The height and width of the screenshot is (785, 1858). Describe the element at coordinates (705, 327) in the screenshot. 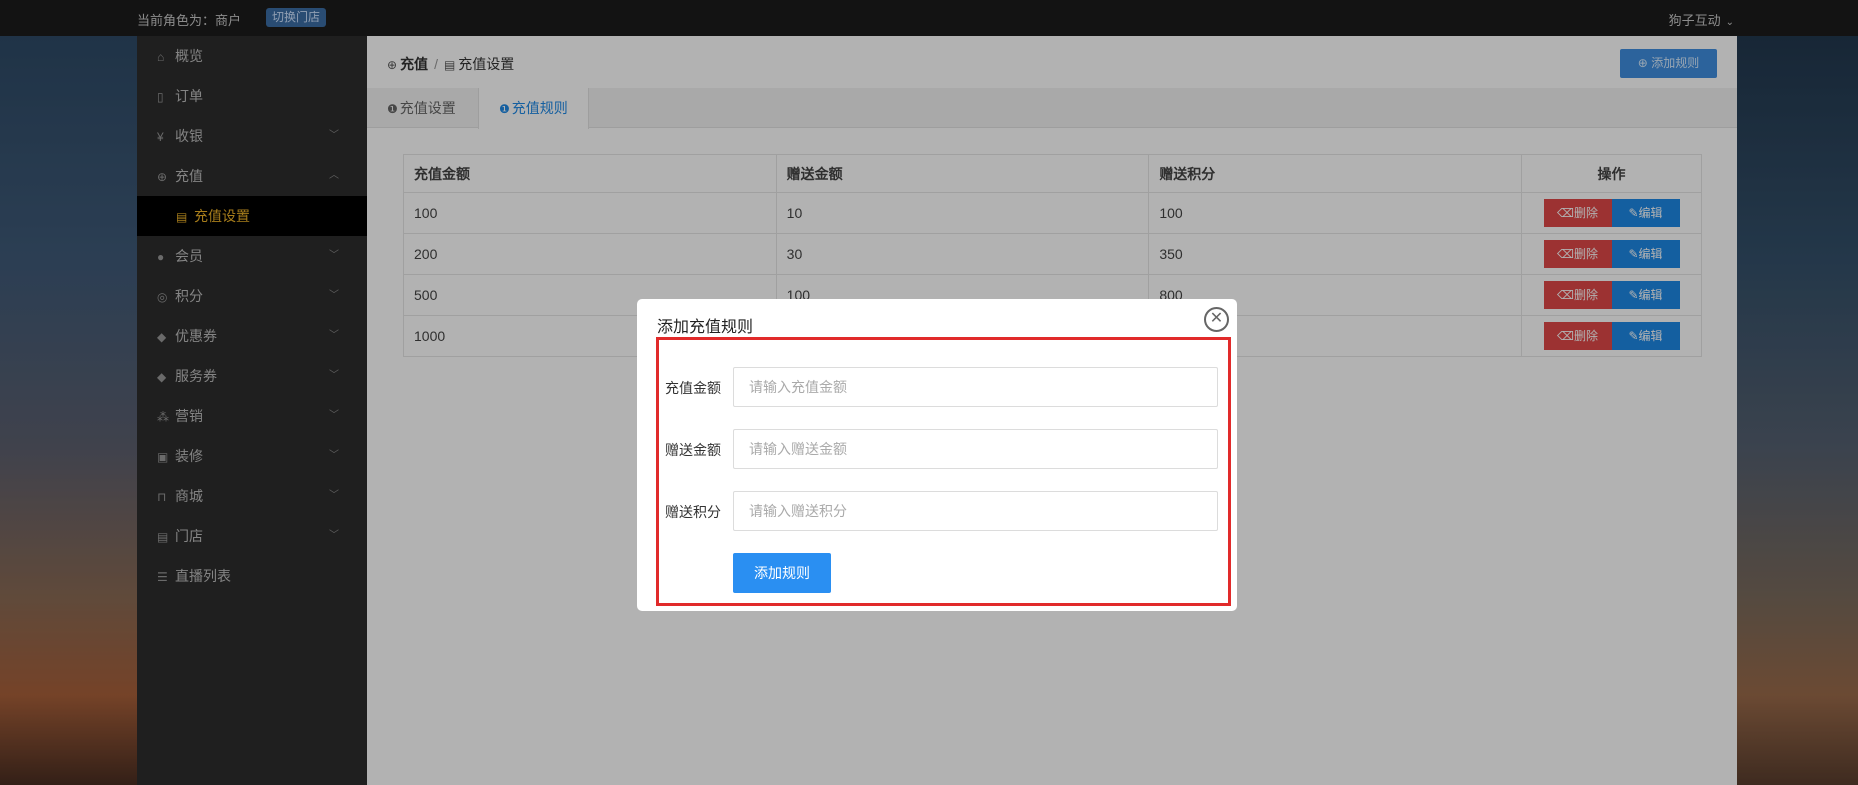

I see `modal-title: 添加充值规则` at that location.